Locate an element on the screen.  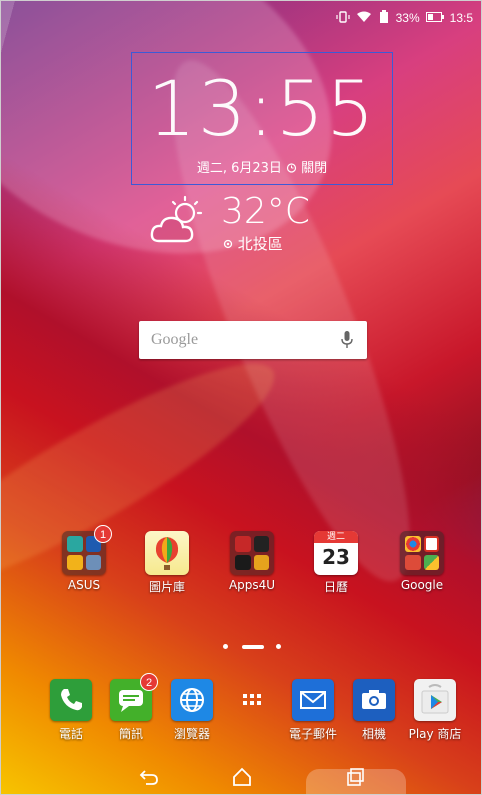
dock-label: 簡訊 is located at coordinates (130, 734).